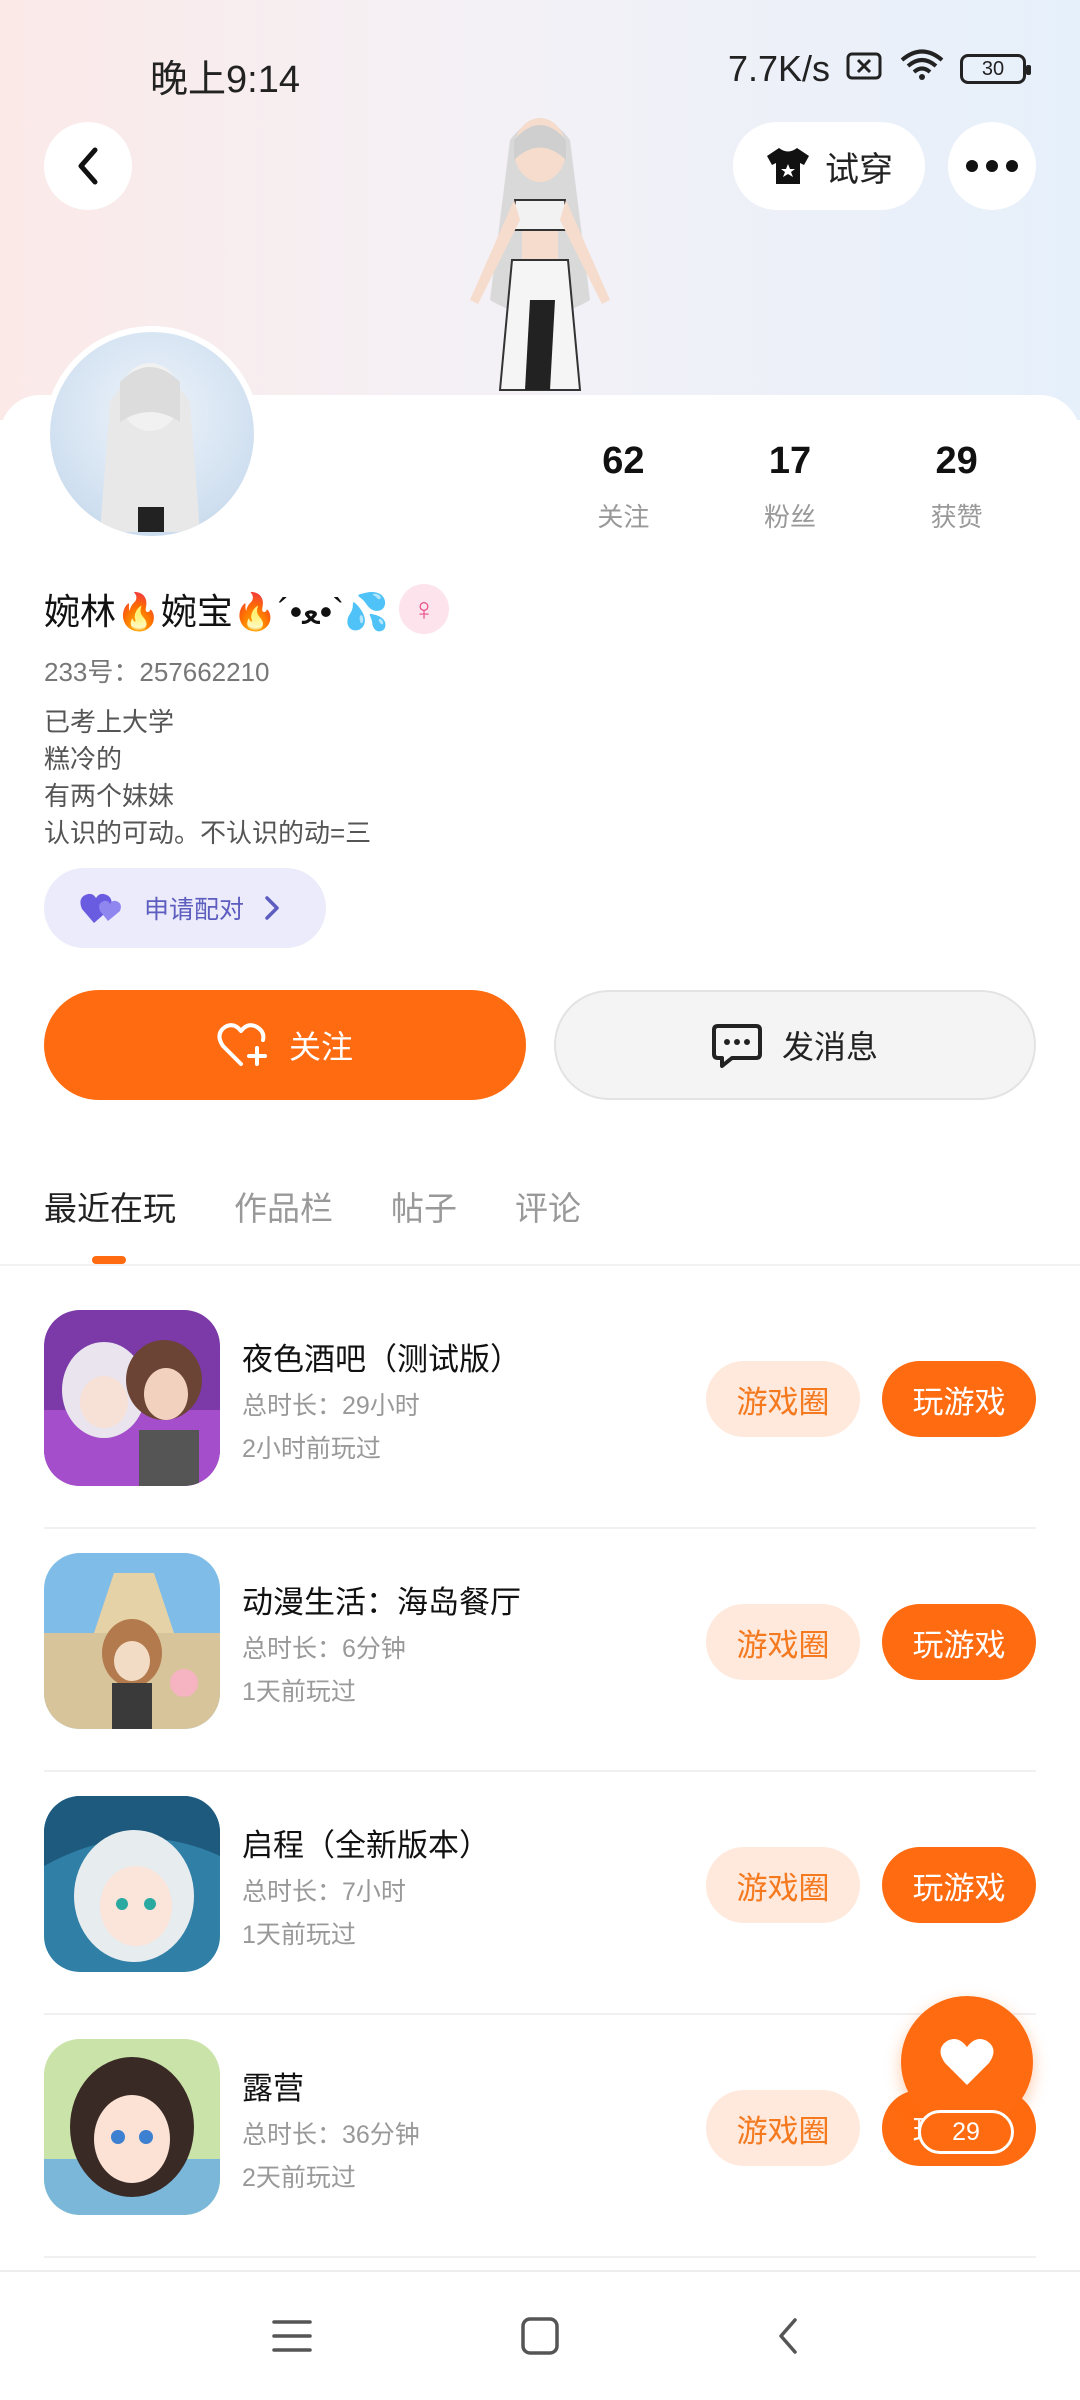 The width and height of the screenshot is (1080, 2400). Describe the element at coordinates (152, 434) in the screenshot. I see `profile-avatar` at that location.